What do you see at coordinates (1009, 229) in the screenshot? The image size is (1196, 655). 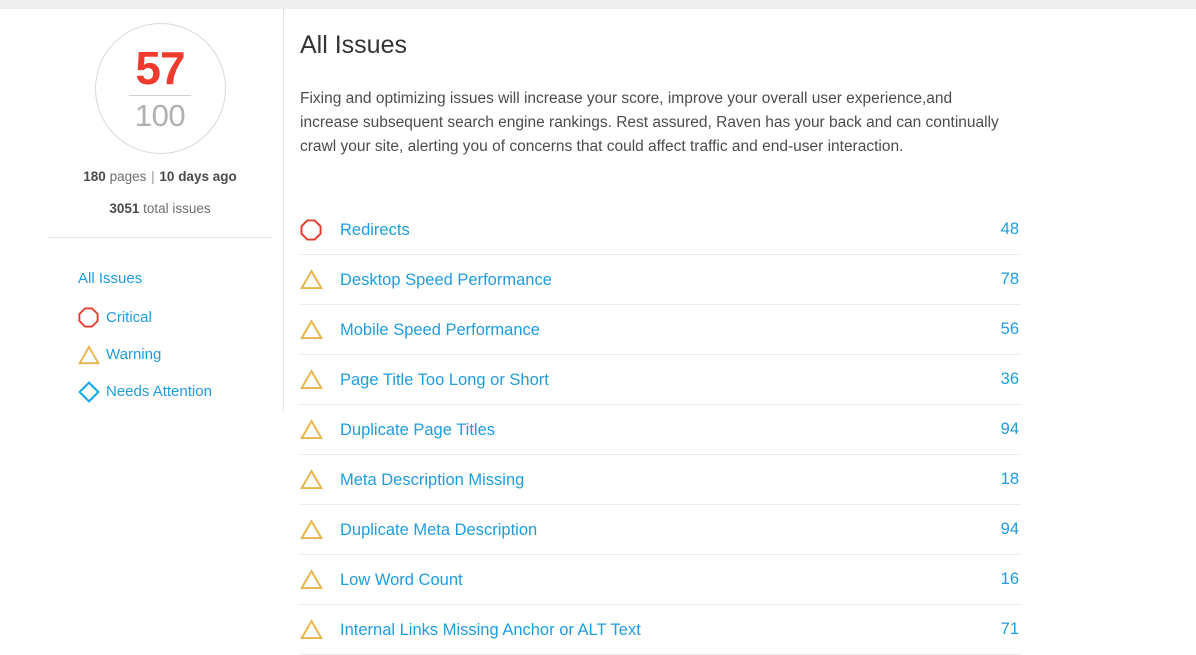 I see `issue-count: 48` at bounding box center [1009, 229].